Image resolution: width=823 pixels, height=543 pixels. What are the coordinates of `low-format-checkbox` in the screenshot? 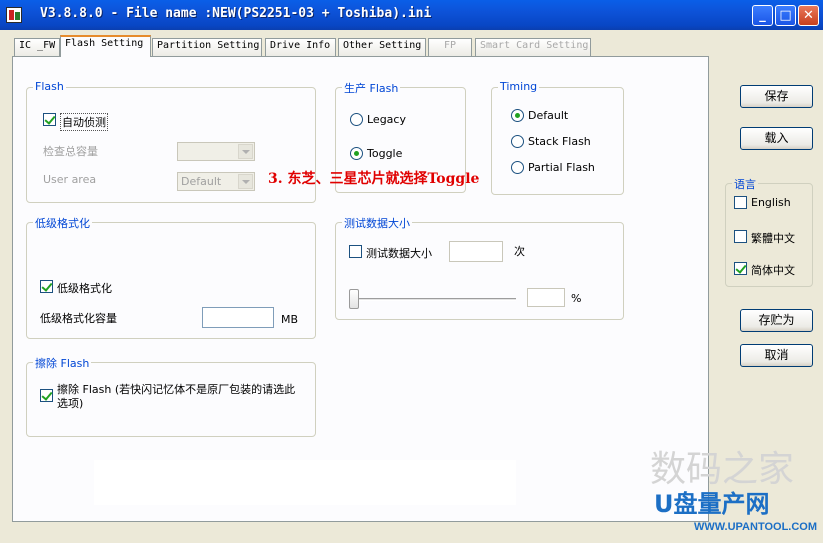 It's located at (46, 286).